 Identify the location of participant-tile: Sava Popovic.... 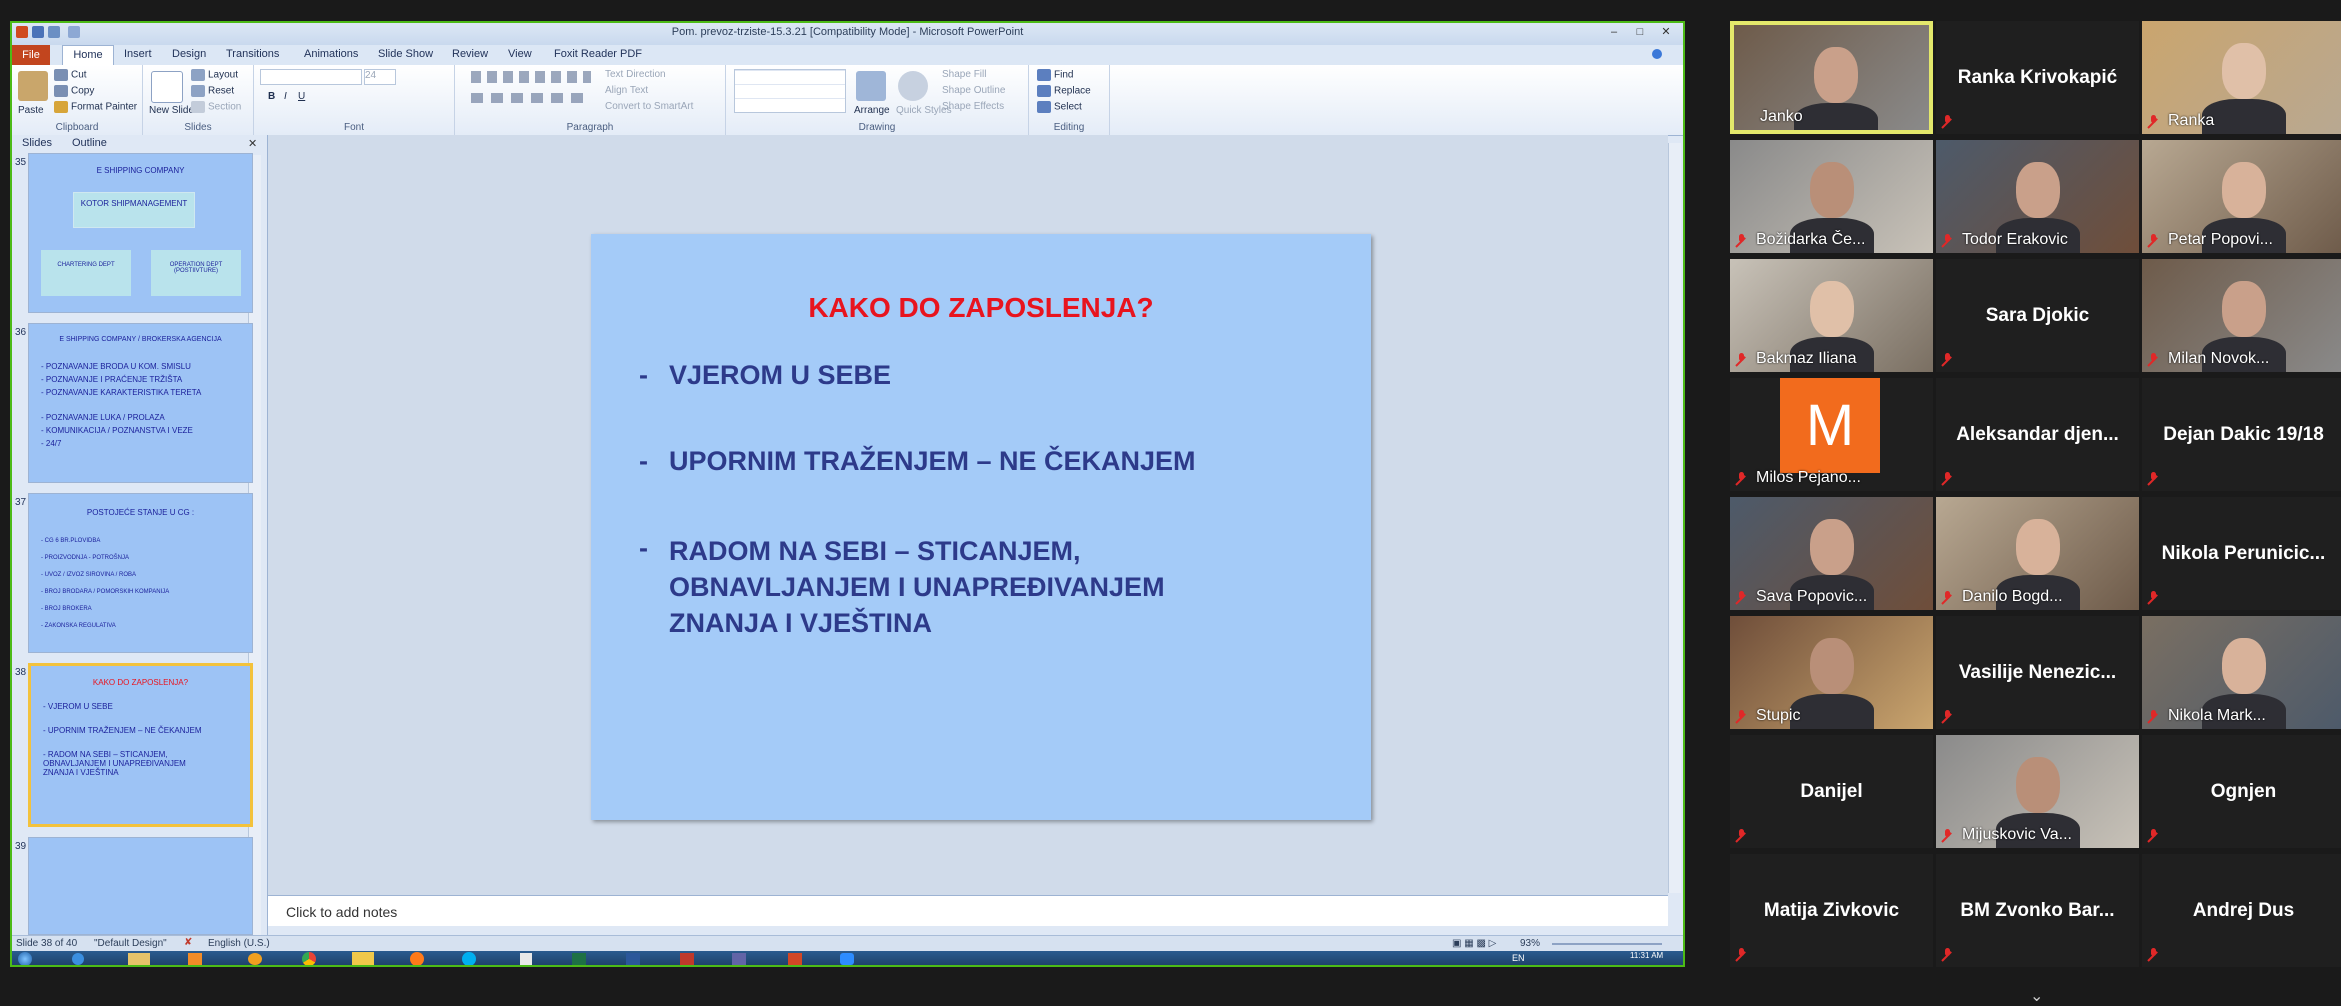
(1831, 553).